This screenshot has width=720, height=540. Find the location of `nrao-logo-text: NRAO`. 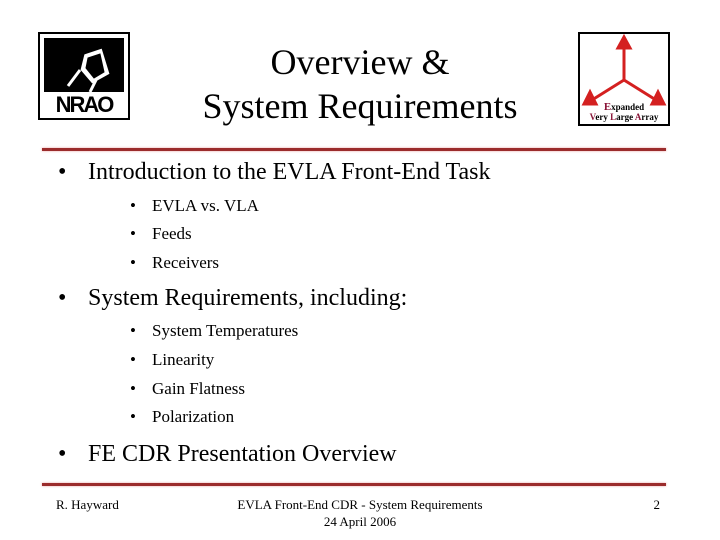

nrao-logo-text: NRAO is located at coordinates (85, 104).